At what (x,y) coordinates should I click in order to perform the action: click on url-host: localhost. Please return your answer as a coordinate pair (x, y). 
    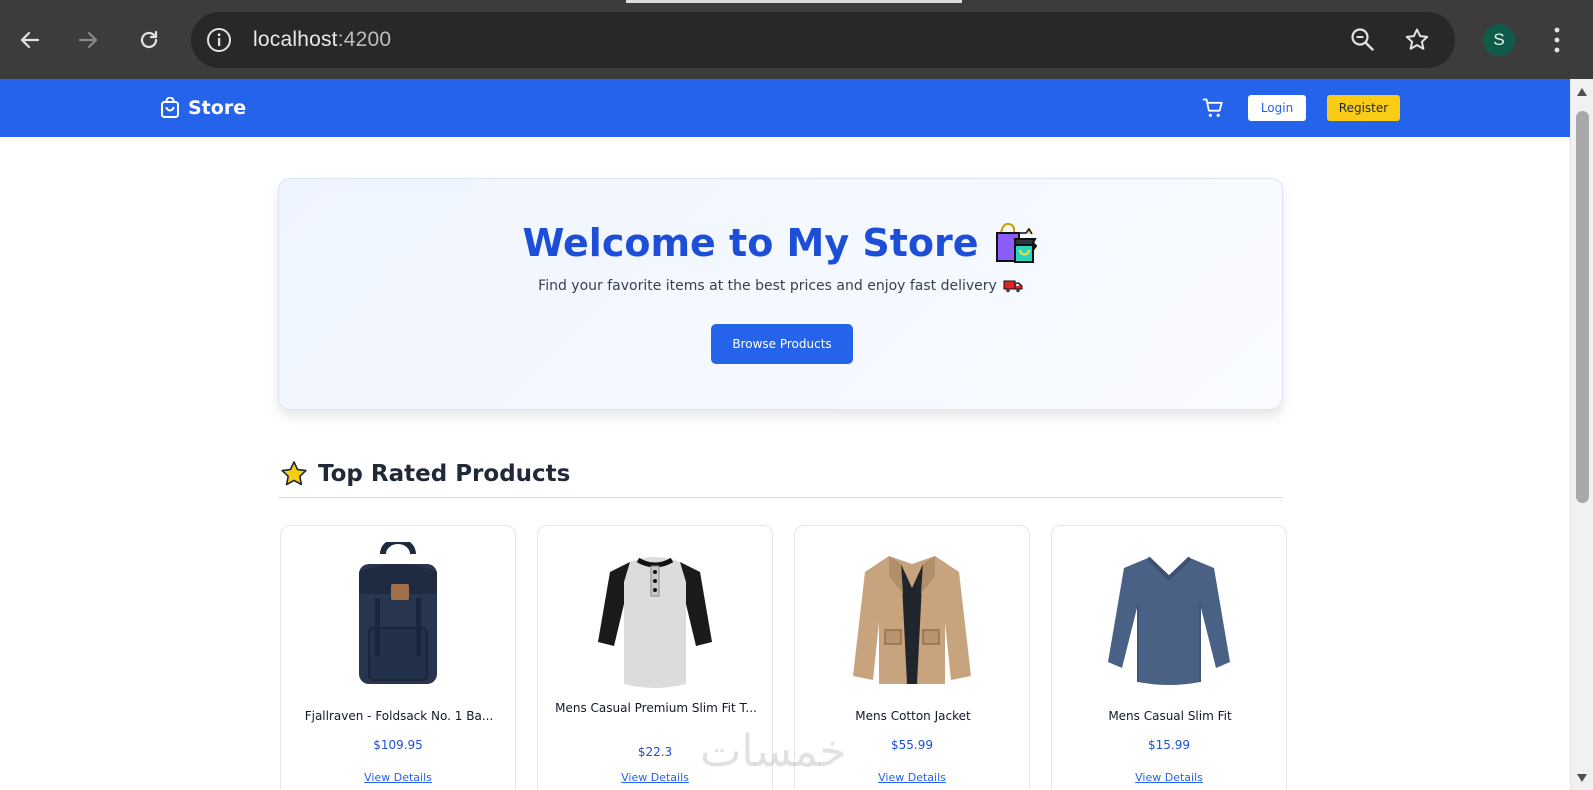
    Looking at the image, I should click on (295, 39).